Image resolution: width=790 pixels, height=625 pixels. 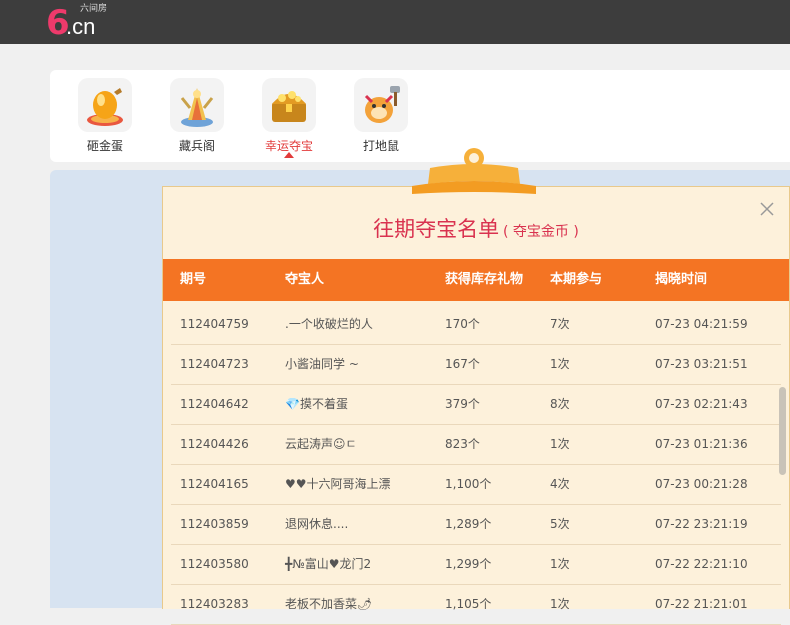 I want to click on cell-gifts: 823个, so click(x=462, y=444).